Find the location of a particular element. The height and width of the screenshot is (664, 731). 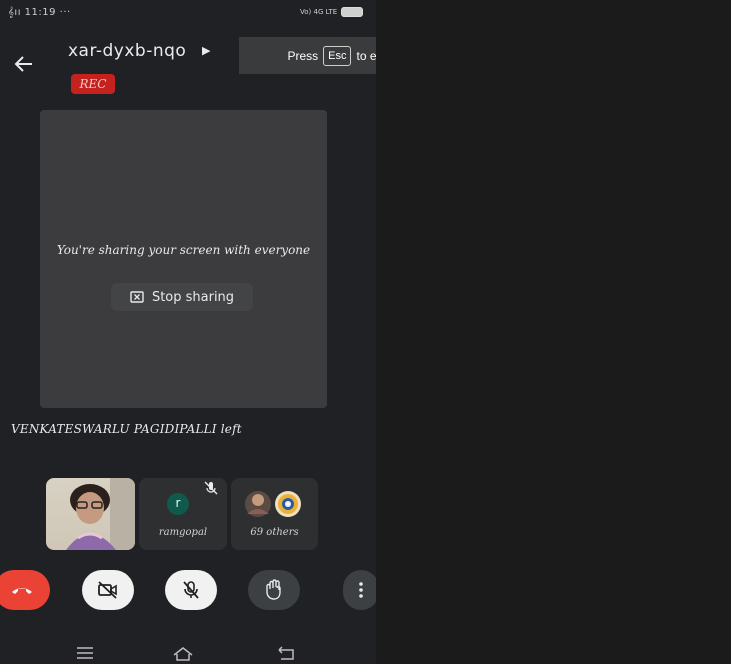

self-video-tile is located at coordinates (90, 514).